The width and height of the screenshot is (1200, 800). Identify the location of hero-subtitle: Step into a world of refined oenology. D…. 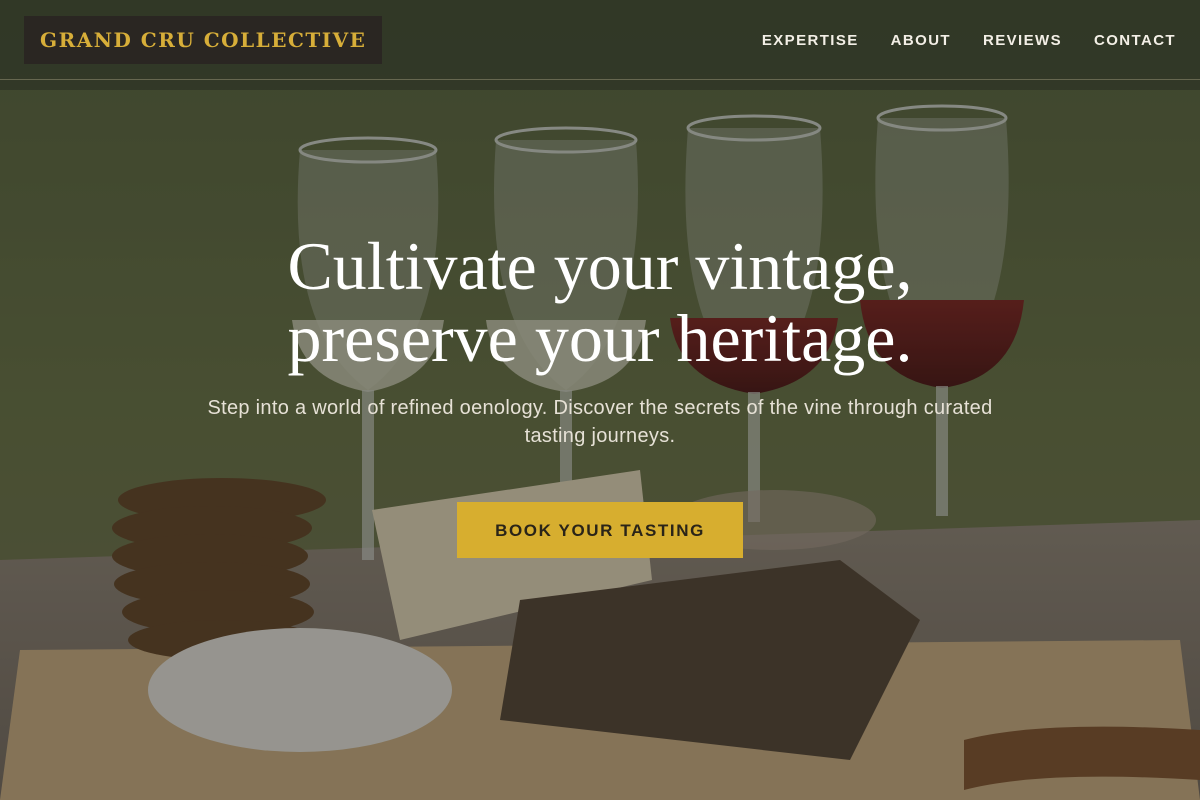
(600, 422).